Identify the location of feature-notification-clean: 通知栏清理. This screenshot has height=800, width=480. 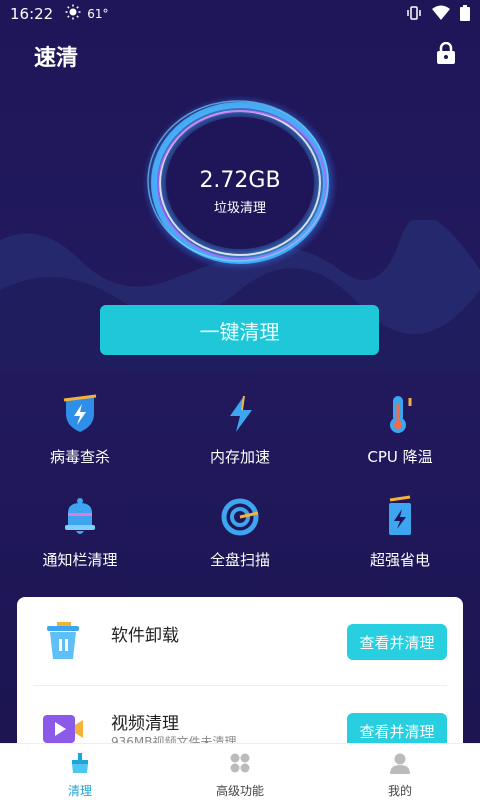
(80, 532).